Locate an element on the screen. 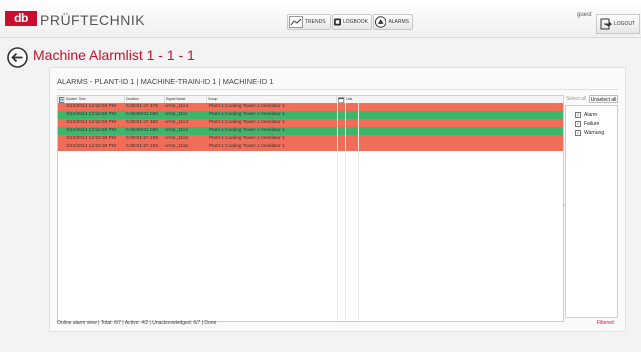 The height and width of the screenshot is (352, 641). unselect-all-button: Unselect all is located at coordinates (603, 99).